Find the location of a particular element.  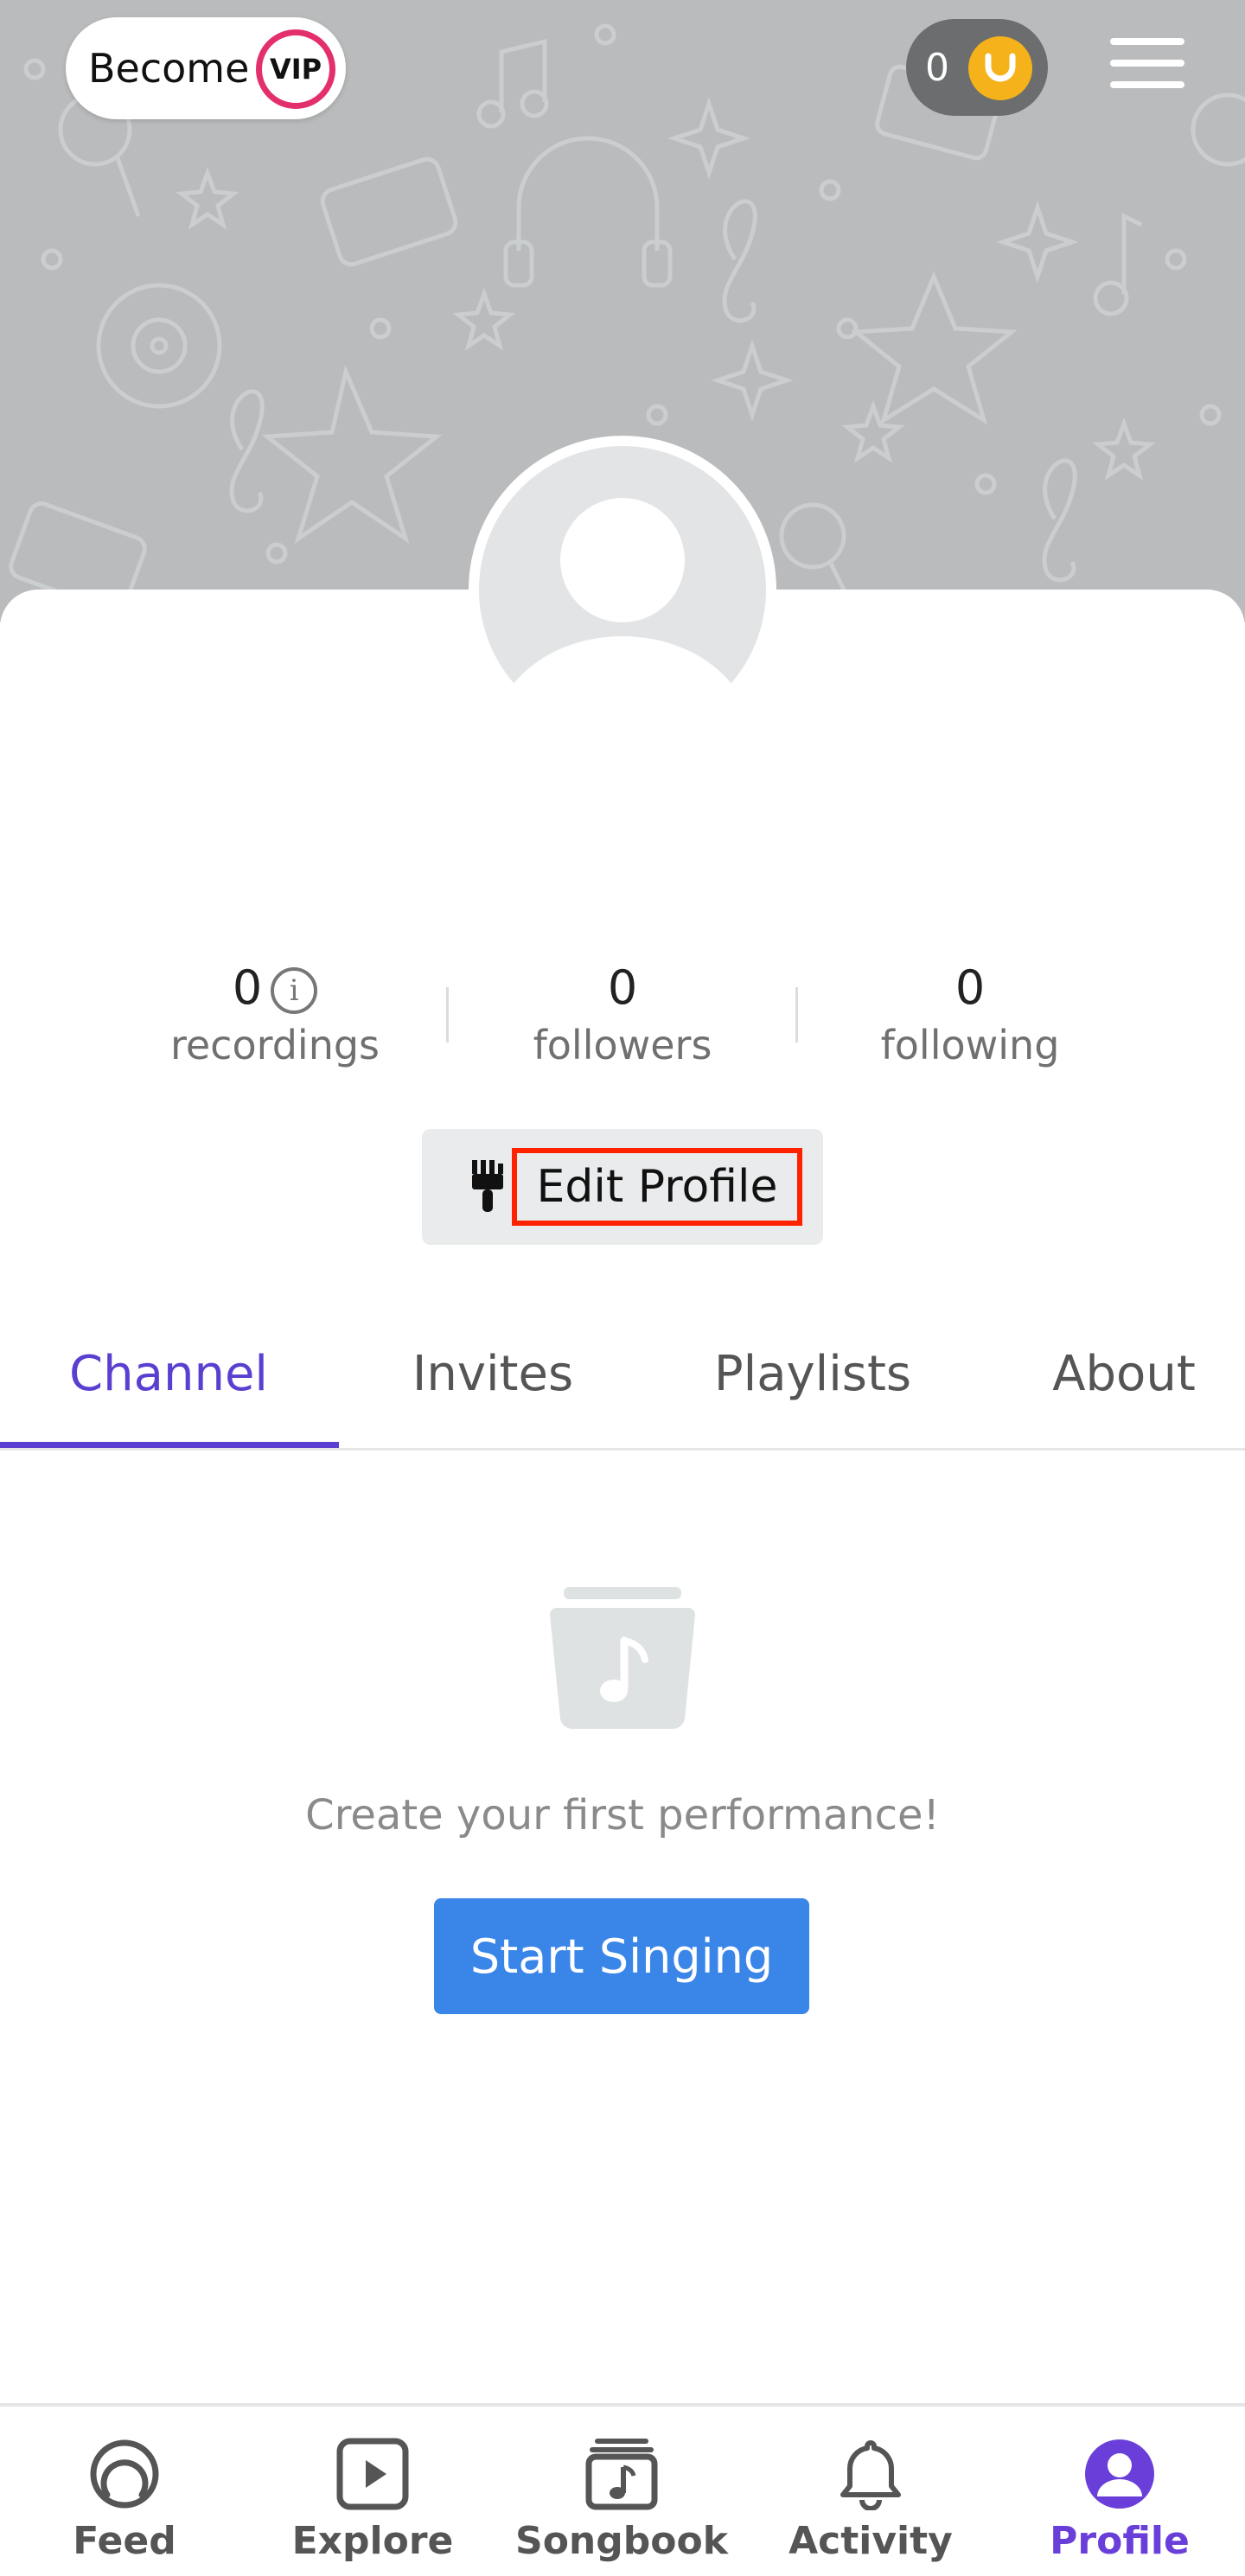

avatar is located at coordinates (622, 589).